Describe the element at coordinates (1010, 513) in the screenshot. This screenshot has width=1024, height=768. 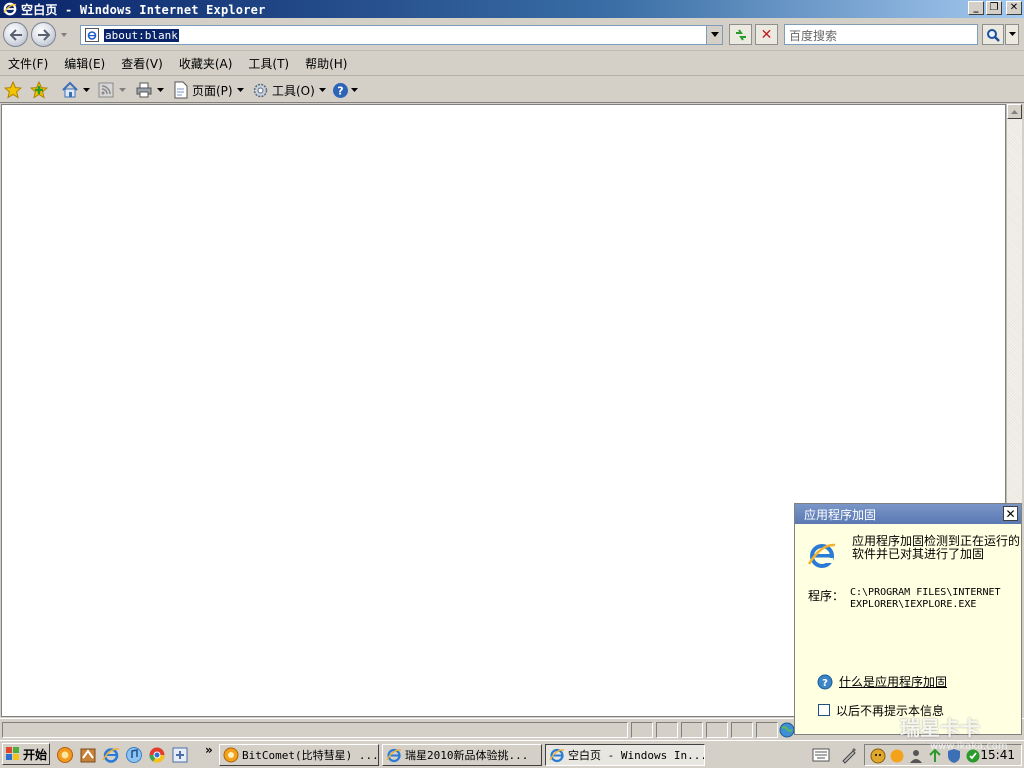
I see `popup-close-button: ✕` at that location.